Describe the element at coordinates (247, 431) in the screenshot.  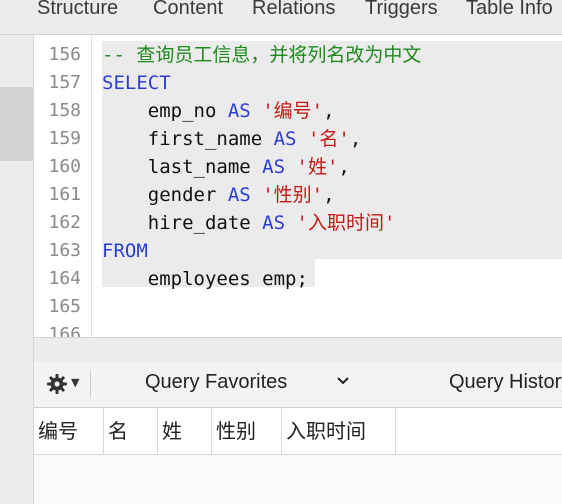
I see `column-header: 性别` at that location.